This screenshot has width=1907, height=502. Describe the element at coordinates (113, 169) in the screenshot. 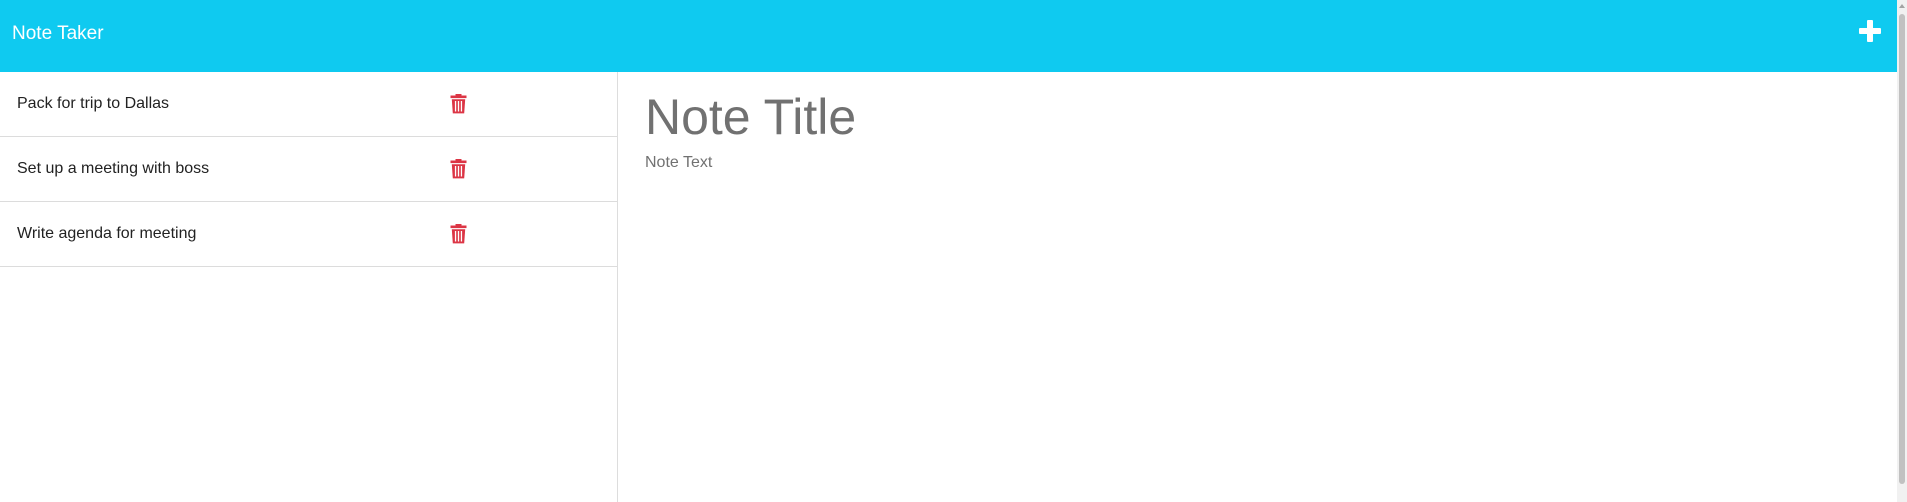

I see `note-item-title: Set up a meeting with boss` at that location.